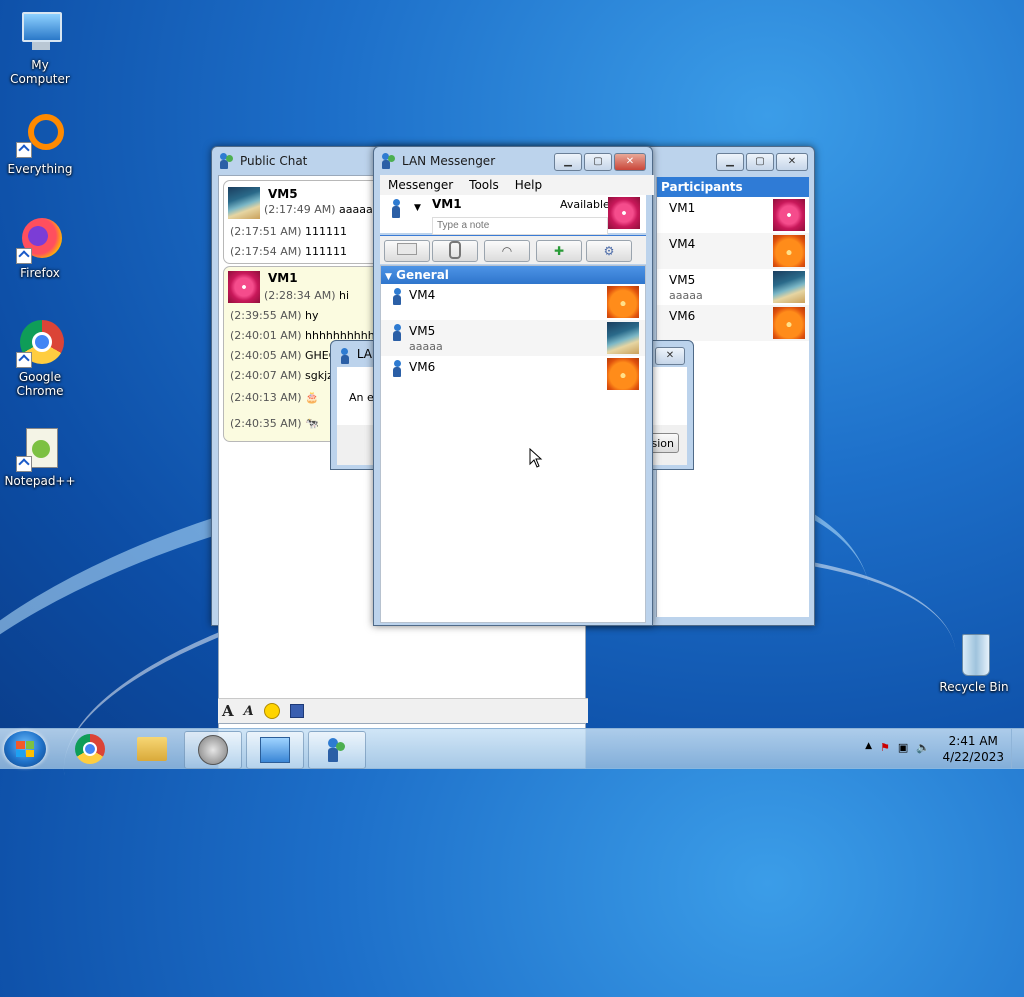 The image size is (1024, 997). Describe the element at coordinates (609, 251) in the screenshot. I see `settings-button: ⚙` at that location.